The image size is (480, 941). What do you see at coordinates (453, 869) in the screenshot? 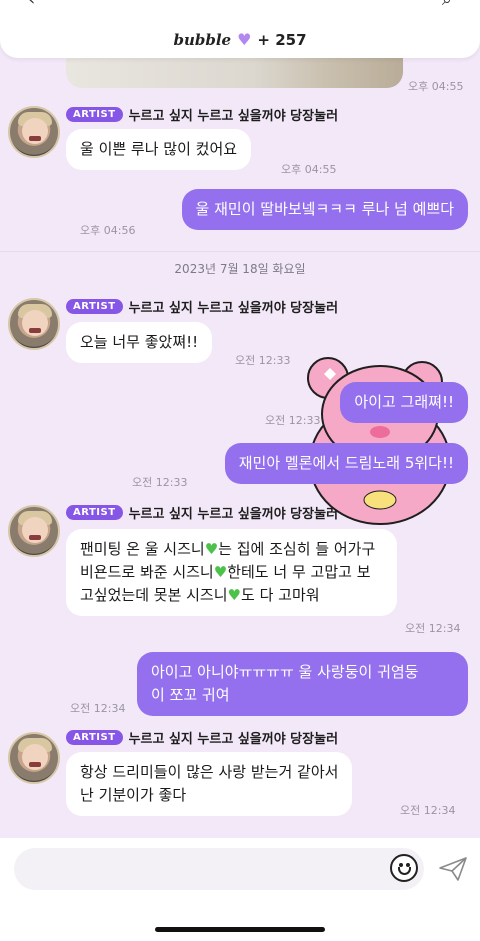
I see `paper-plane-icon` at bounding box center [453, 869].